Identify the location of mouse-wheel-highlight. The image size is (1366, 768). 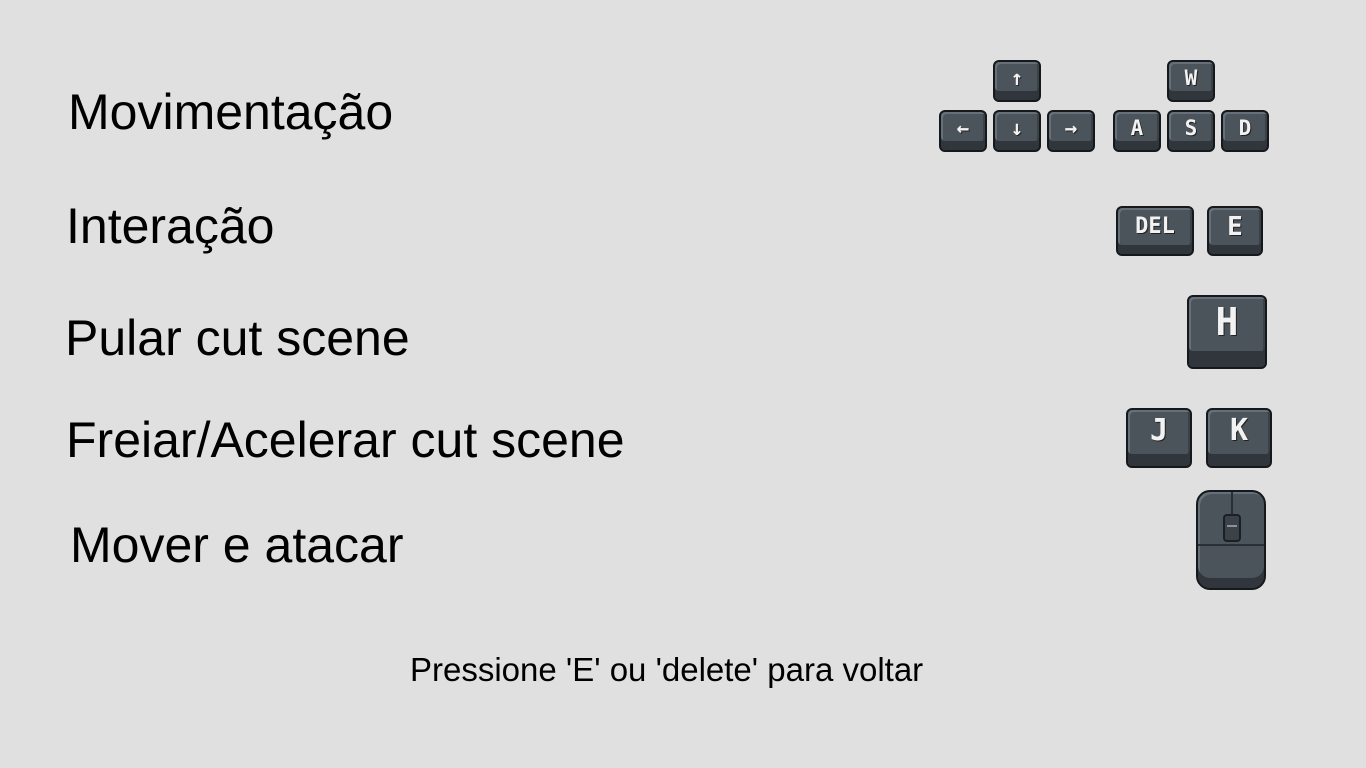
(1232, 526).